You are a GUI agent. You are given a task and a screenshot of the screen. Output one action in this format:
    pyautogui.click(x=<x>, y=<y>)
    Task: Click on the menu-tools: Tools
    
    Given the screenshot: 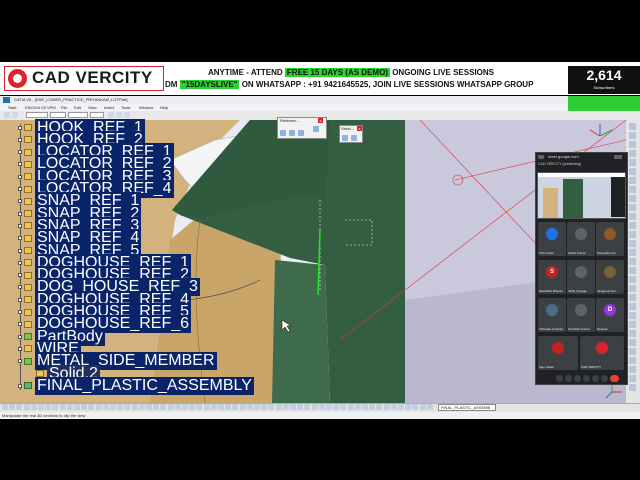 What is the action you would take?
    pyautogui.click(x=125, y=107)
    